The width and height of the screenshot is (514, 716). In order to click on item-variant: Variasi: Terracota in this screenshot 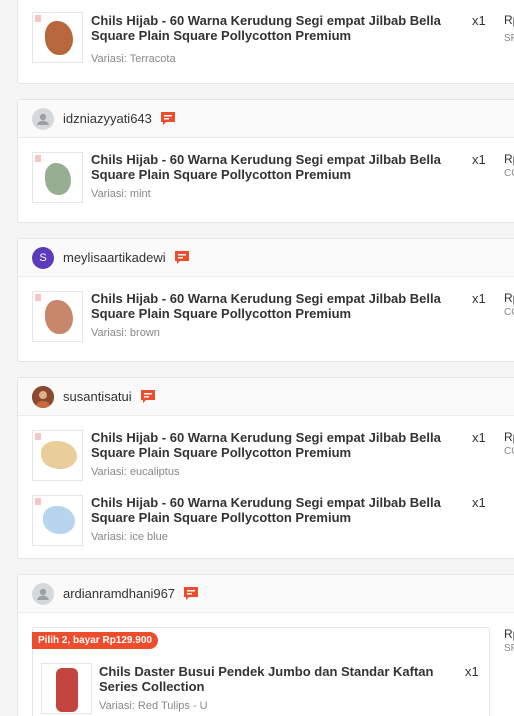, I will do `click(133, 59)`.